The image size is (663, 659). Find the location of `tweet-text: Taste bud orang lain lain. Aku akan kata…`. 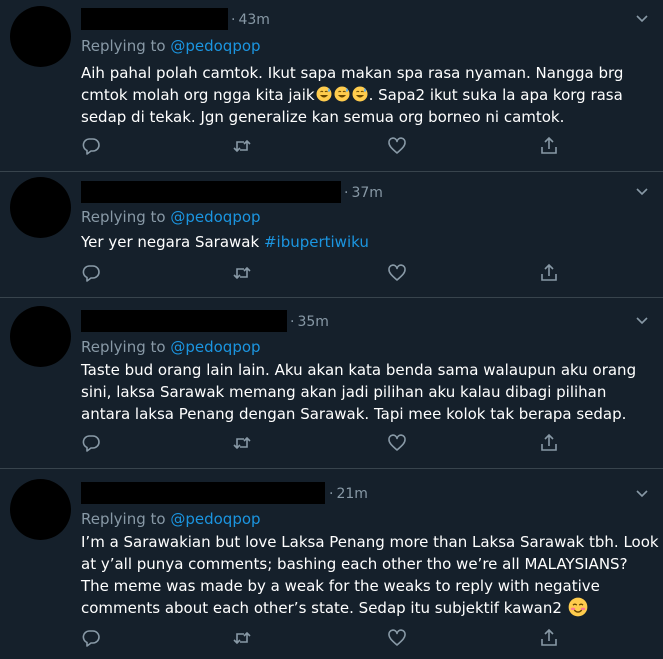

tweet-text: Taste bud orang lain lain. Aku akan kata… is located at coordinates (359, 392).